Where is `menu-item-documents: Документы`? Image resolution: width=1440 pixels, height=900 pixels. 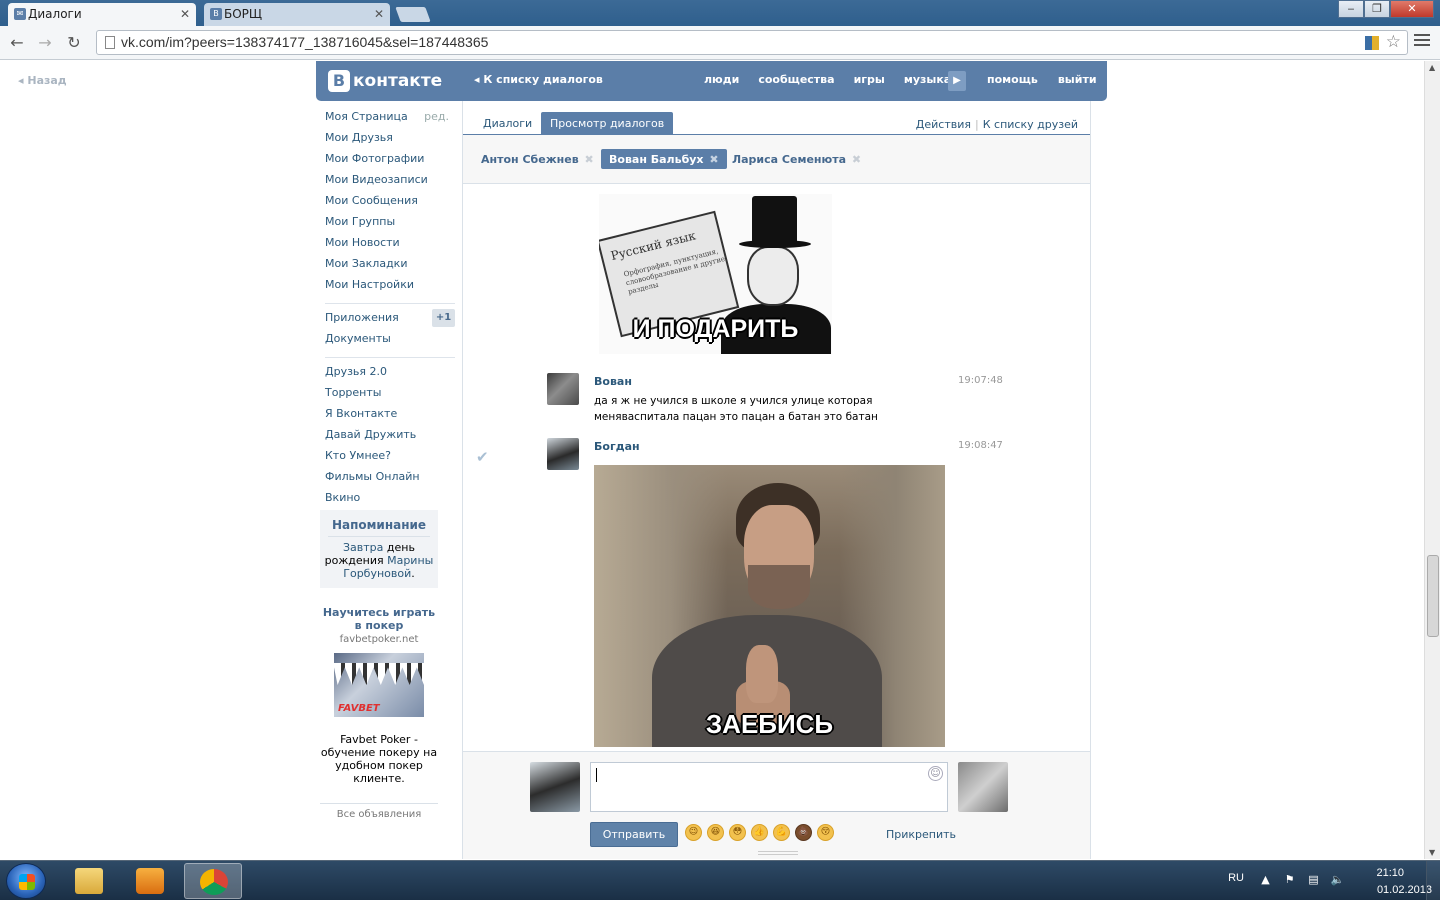
menu-item-documents: Документы is located at coordinates (390, 342).